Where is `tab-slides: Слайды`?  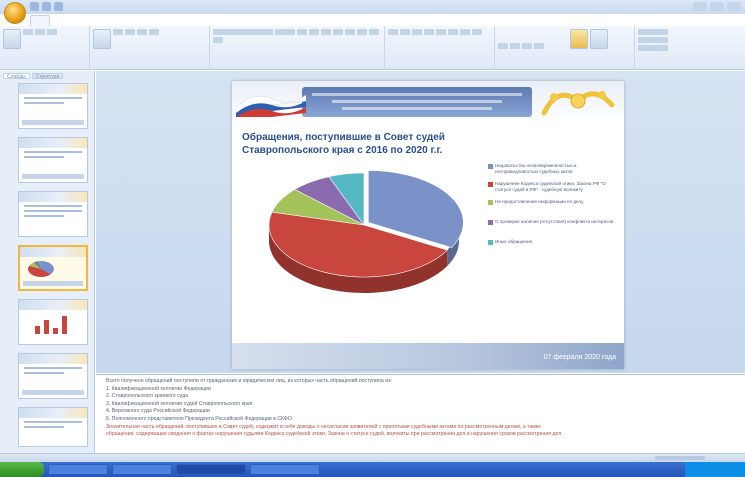
tab-slides: Слайды is located at coordinates (16, 76).